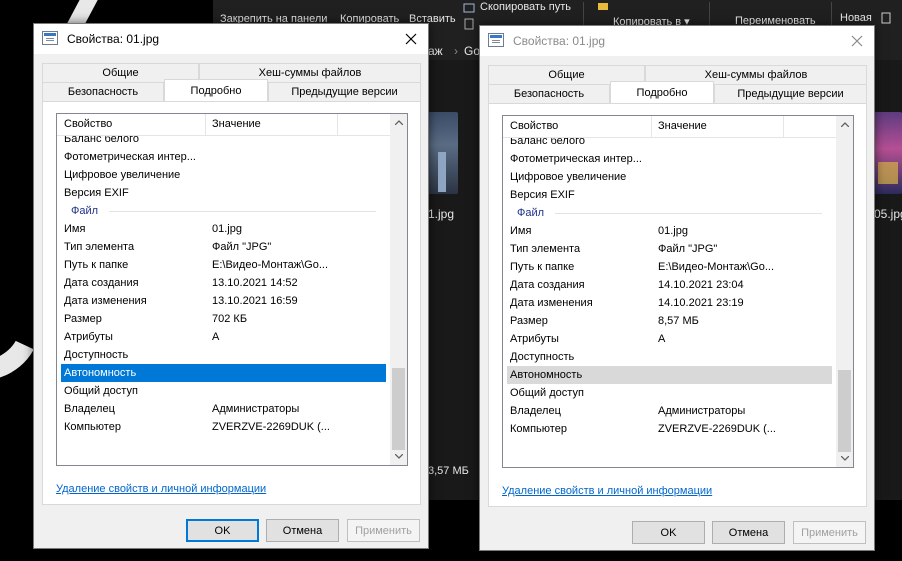 The image size is (902, 561). Describe the element at coordinates (669, 285) in the screenshot. I see `property-row: Дата создания 14.10.2021 23:04` at that location.